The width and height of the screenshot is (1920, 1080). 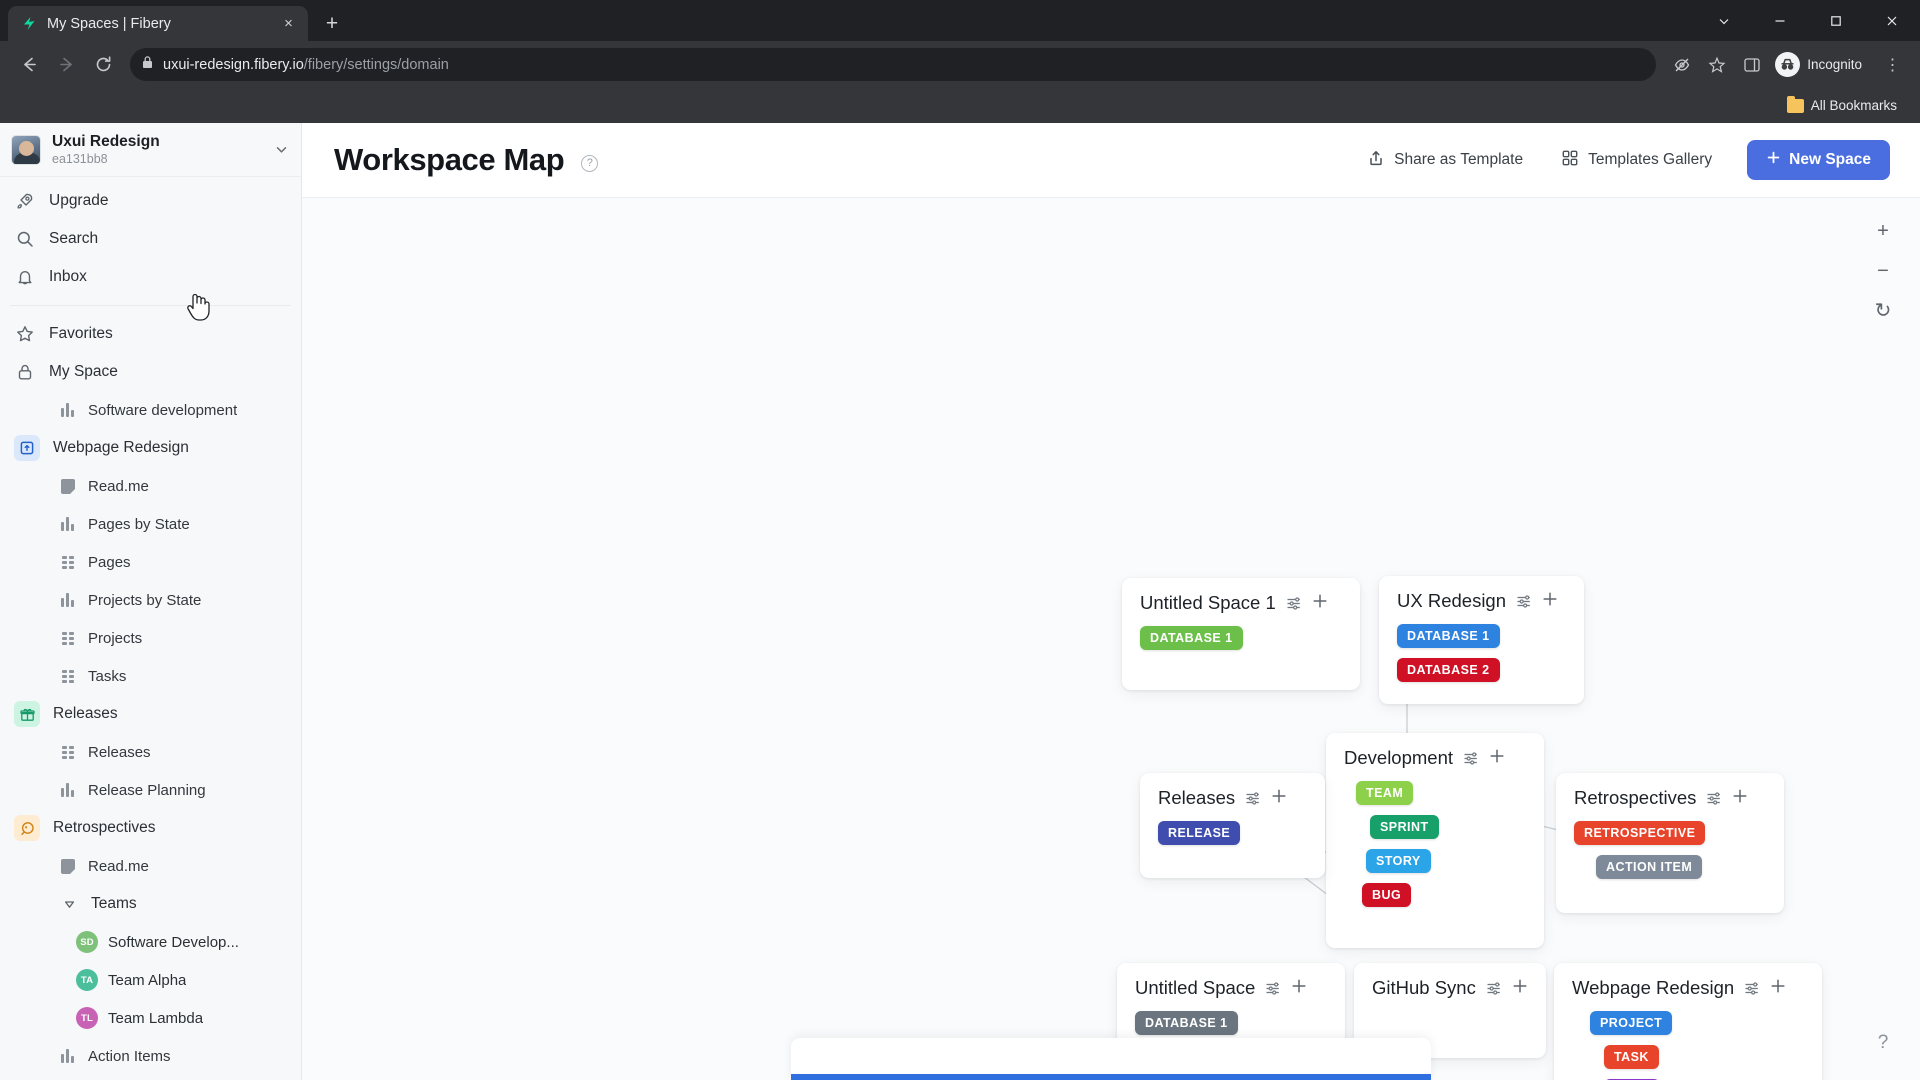 What do you see at coordinates (150, 638) in the screenshot?
I see `sidebar-item-projects: Projects` at bounding box center [150, 638].